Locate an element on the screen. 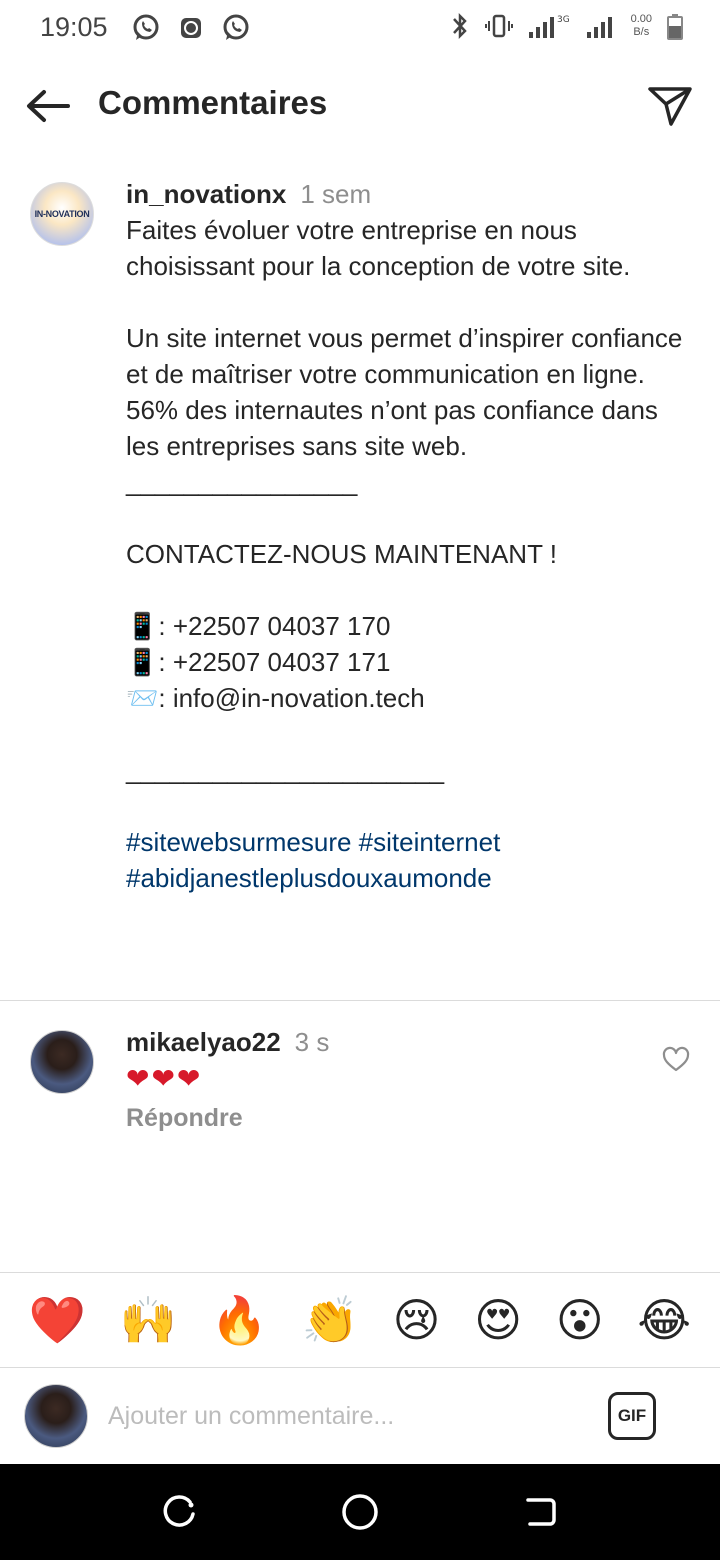  network-speed-value: 0.00 is located at coordinates (641, 19).